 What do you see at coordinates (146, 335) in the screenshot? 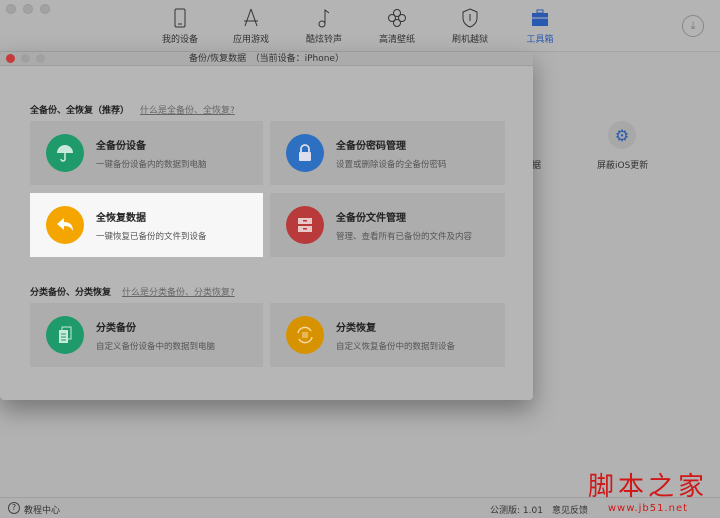
I see `card-category-backup: 分类备份 自定义备份设备中的数据到电脑` at bounding box center [146, 335].